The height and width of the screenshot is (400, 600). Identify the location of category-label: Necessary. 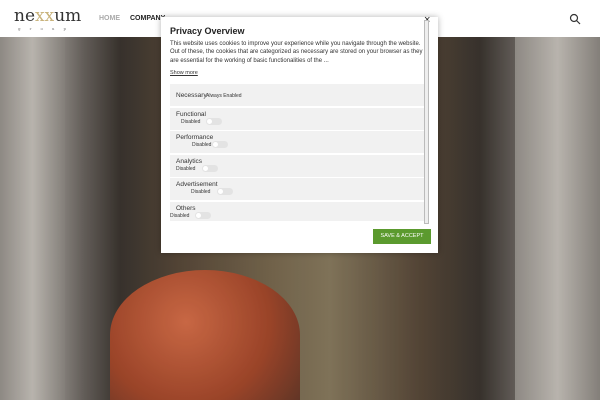
(191, 95).